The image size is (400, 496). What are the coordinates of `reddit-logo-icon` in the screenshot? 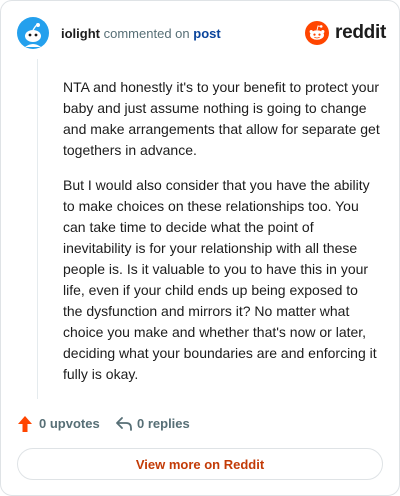 It's located at (317, 33).